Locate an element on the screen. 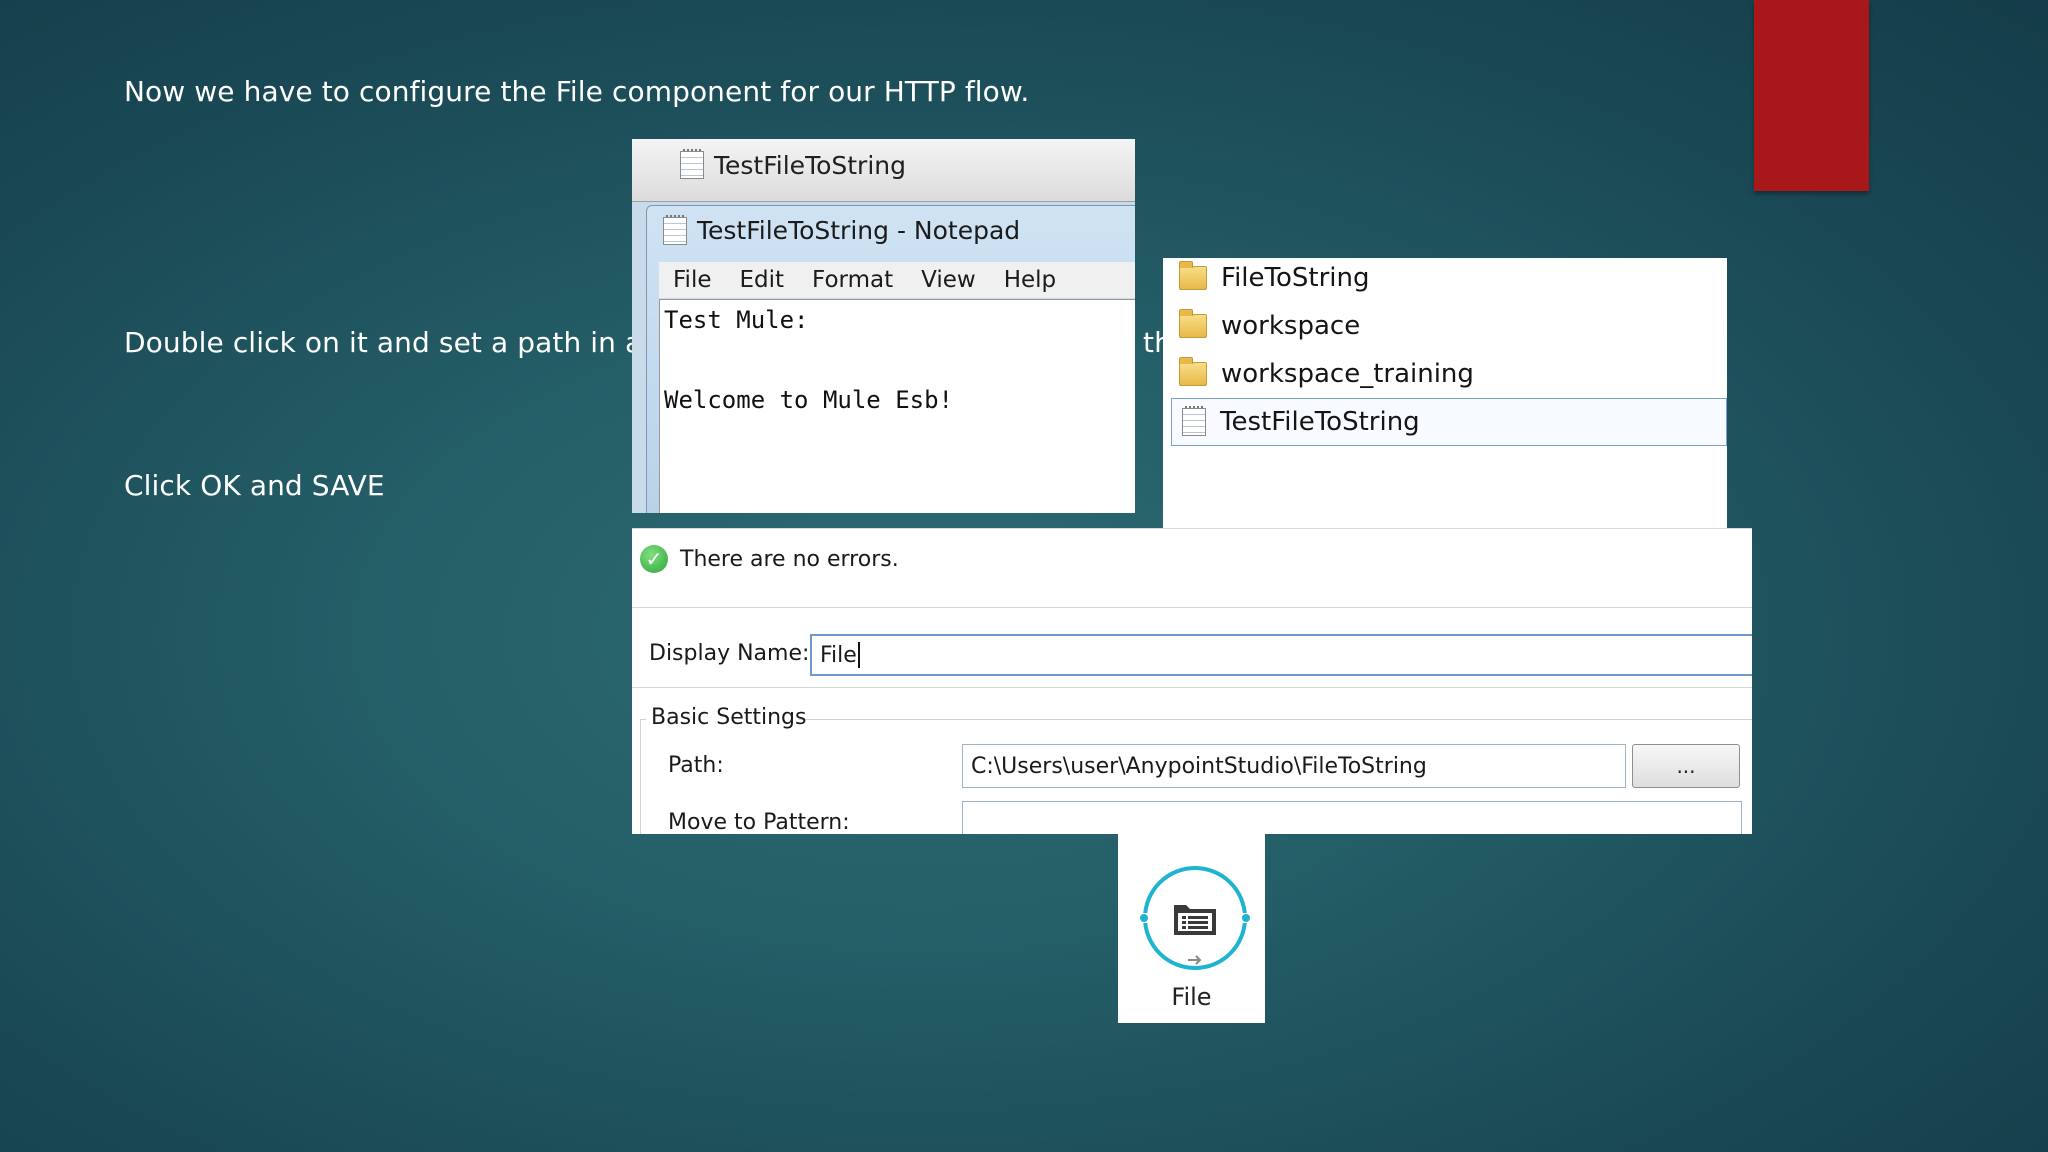  check-circle-icon: ✓ is located at coordinates (654, 559).